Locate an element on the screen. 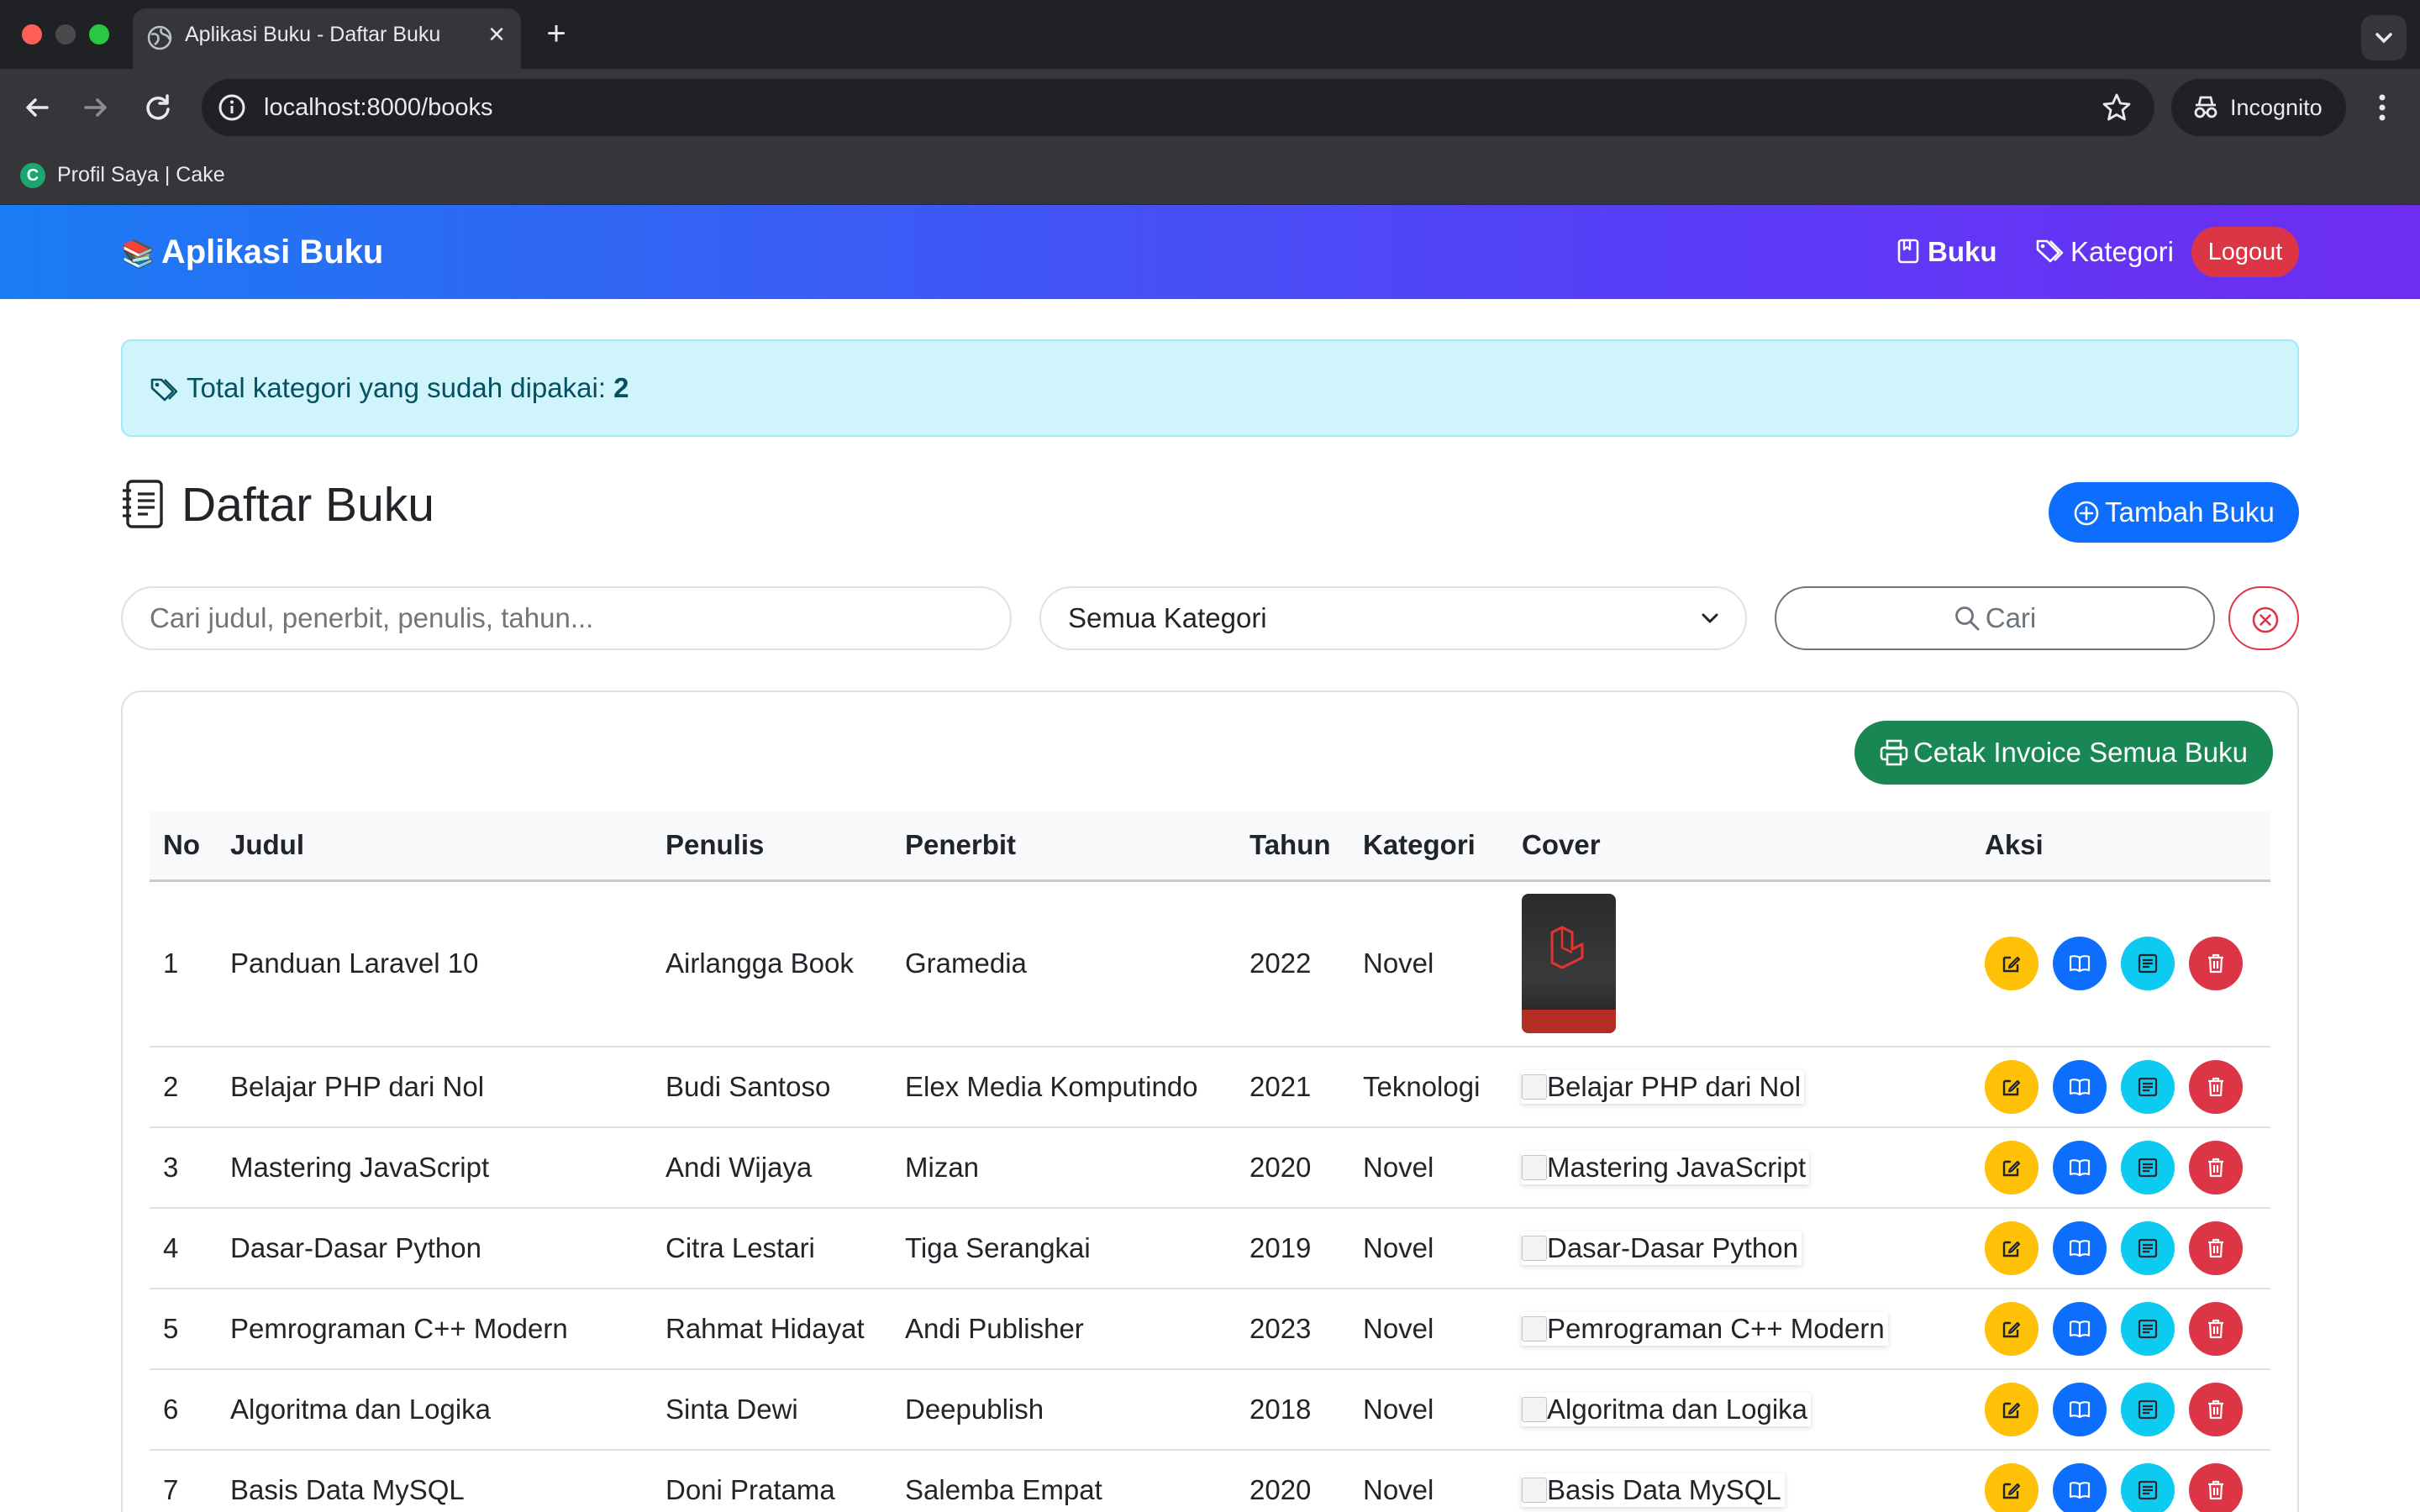  search-button: Cari is located at coordinates (1995, 618).